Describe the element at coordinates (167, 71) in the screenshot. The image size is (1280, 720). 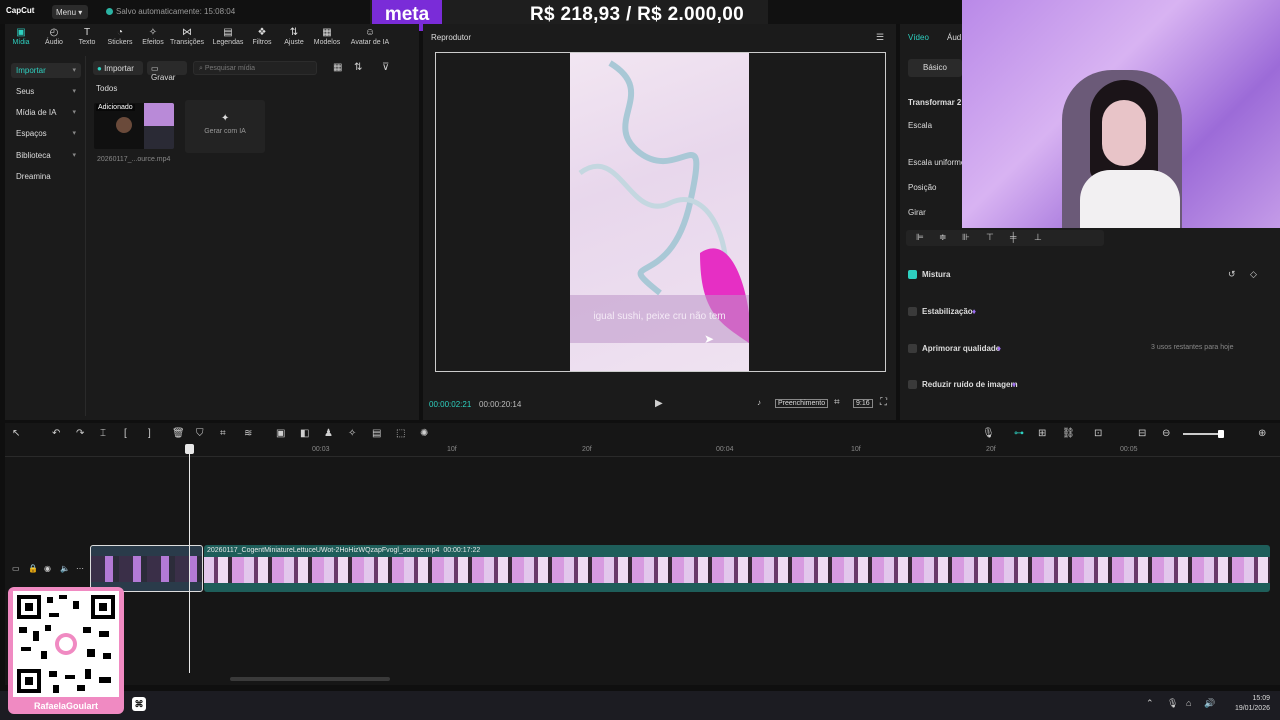
I see `record-button: ▭ Gravar` at that location.